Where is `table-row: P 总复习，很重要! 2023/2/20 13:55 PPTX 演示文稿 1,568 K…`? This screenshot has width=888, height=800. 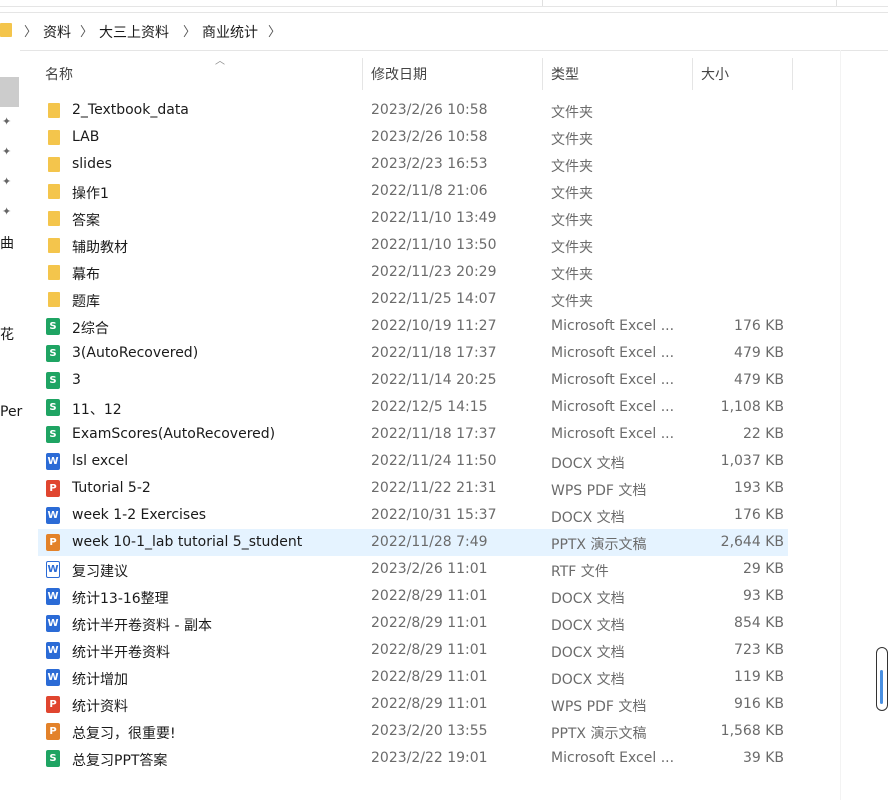 table-row: P 总复习，很重要! 2023/2/20 13:55 PPTX 演示文稿 1,568 K… is located at coordinates (413, 731).